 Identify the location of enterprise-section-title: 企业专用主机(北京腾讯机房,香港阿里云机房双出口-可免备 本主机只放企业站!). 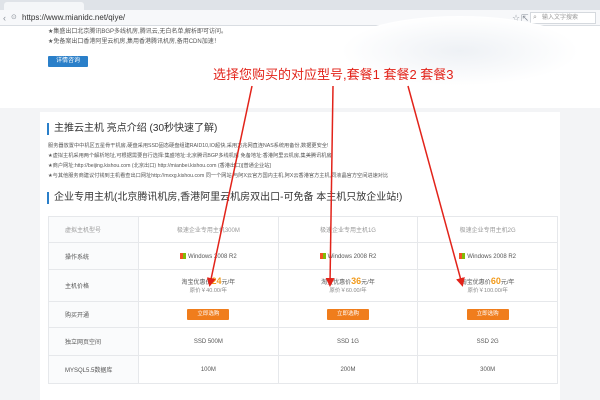
(224, 198).